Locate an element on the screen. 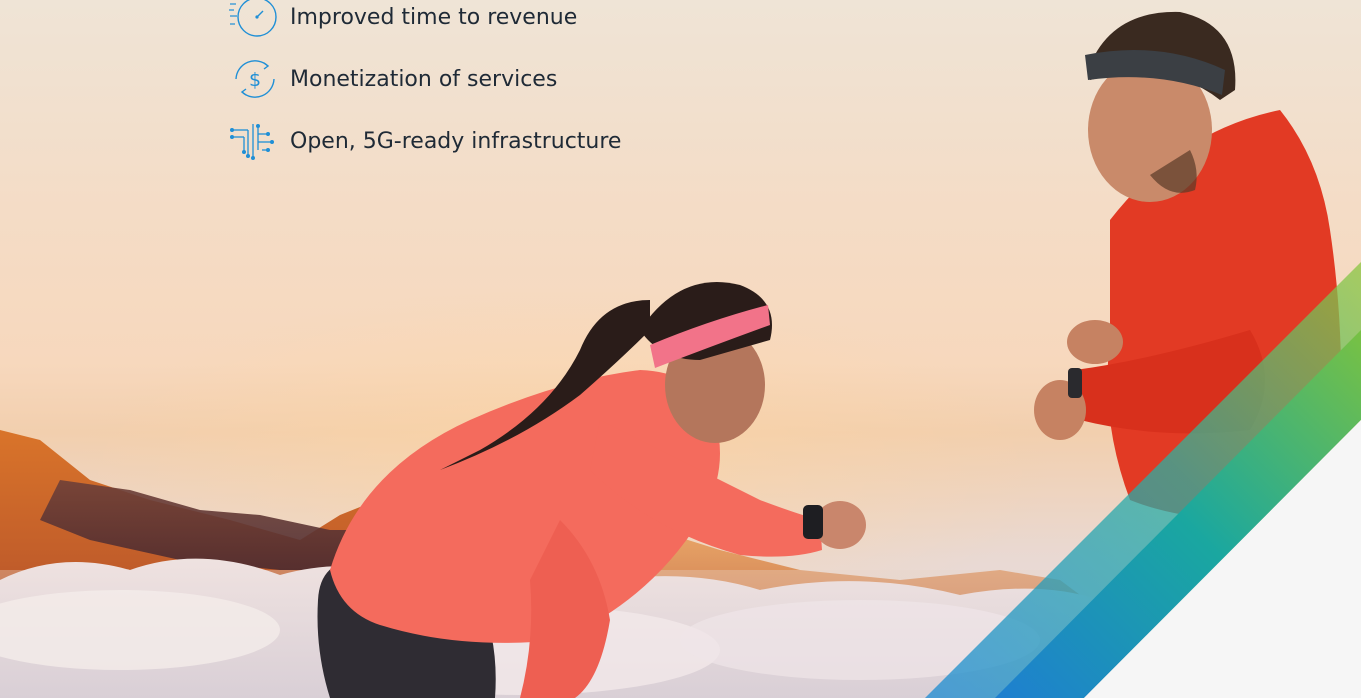 The height and width of the screenshot is (698, 1361). benefit-text: Open, 5G-ready infrastructure is located at coordinates (456, 141).